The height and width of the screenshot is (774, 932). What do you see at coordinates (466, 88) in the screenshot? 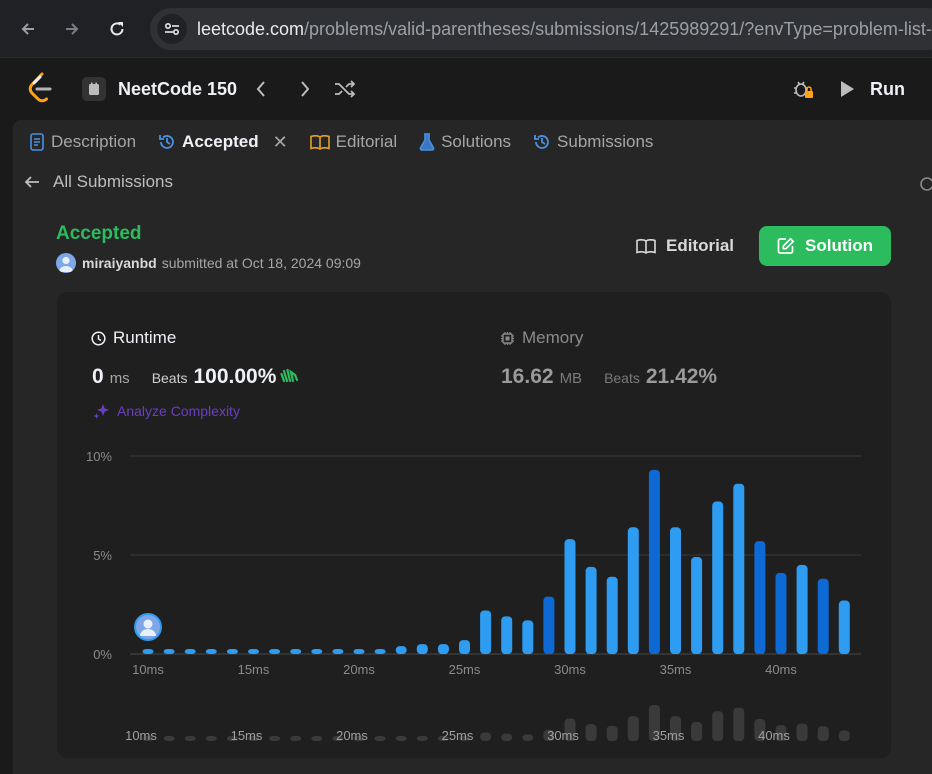
I see `app-header: NeetCode 150 Run` at bounding box center [466, 88].